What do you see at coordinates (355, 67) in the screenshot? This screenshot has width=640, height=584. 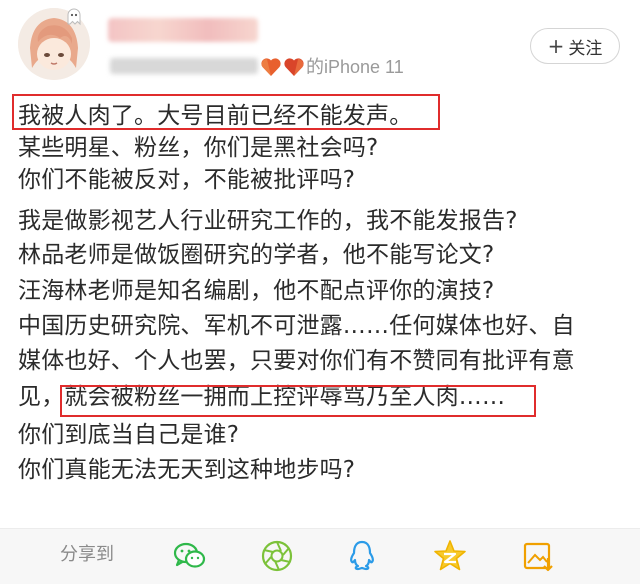 I see `device-label: 的iPhone 11` at bounding box center [355, 67].